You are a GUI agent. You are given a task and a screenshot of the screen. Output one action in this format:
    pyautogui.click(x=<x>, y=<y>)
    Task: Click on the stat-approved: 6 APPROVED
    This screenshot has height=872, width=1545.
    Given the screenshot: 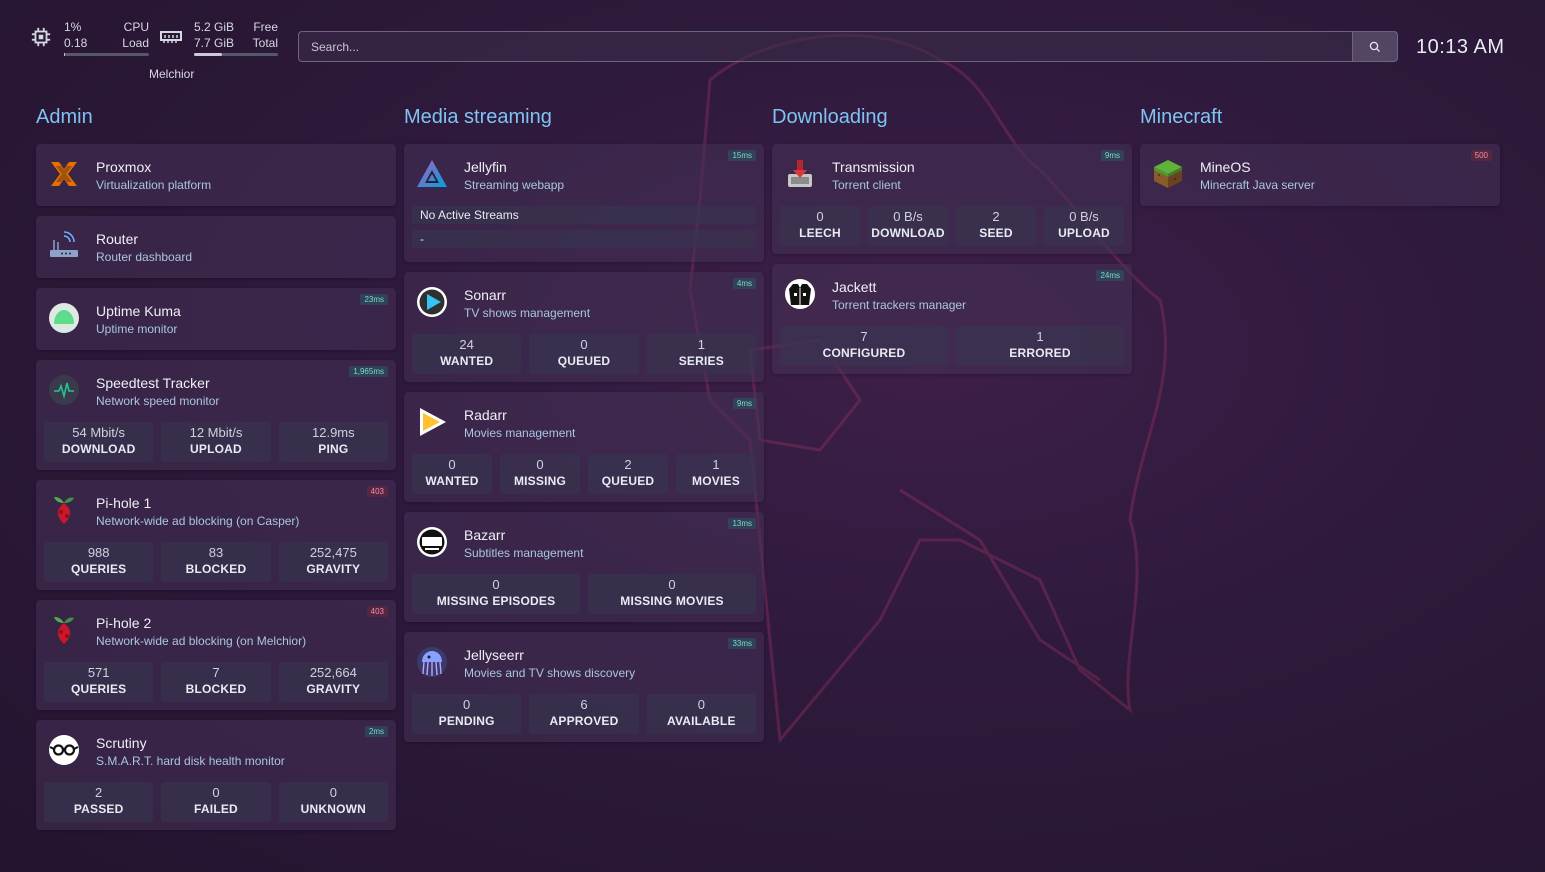 What is the action you would take?
    pyautogui.click(x=584, y=714)
    